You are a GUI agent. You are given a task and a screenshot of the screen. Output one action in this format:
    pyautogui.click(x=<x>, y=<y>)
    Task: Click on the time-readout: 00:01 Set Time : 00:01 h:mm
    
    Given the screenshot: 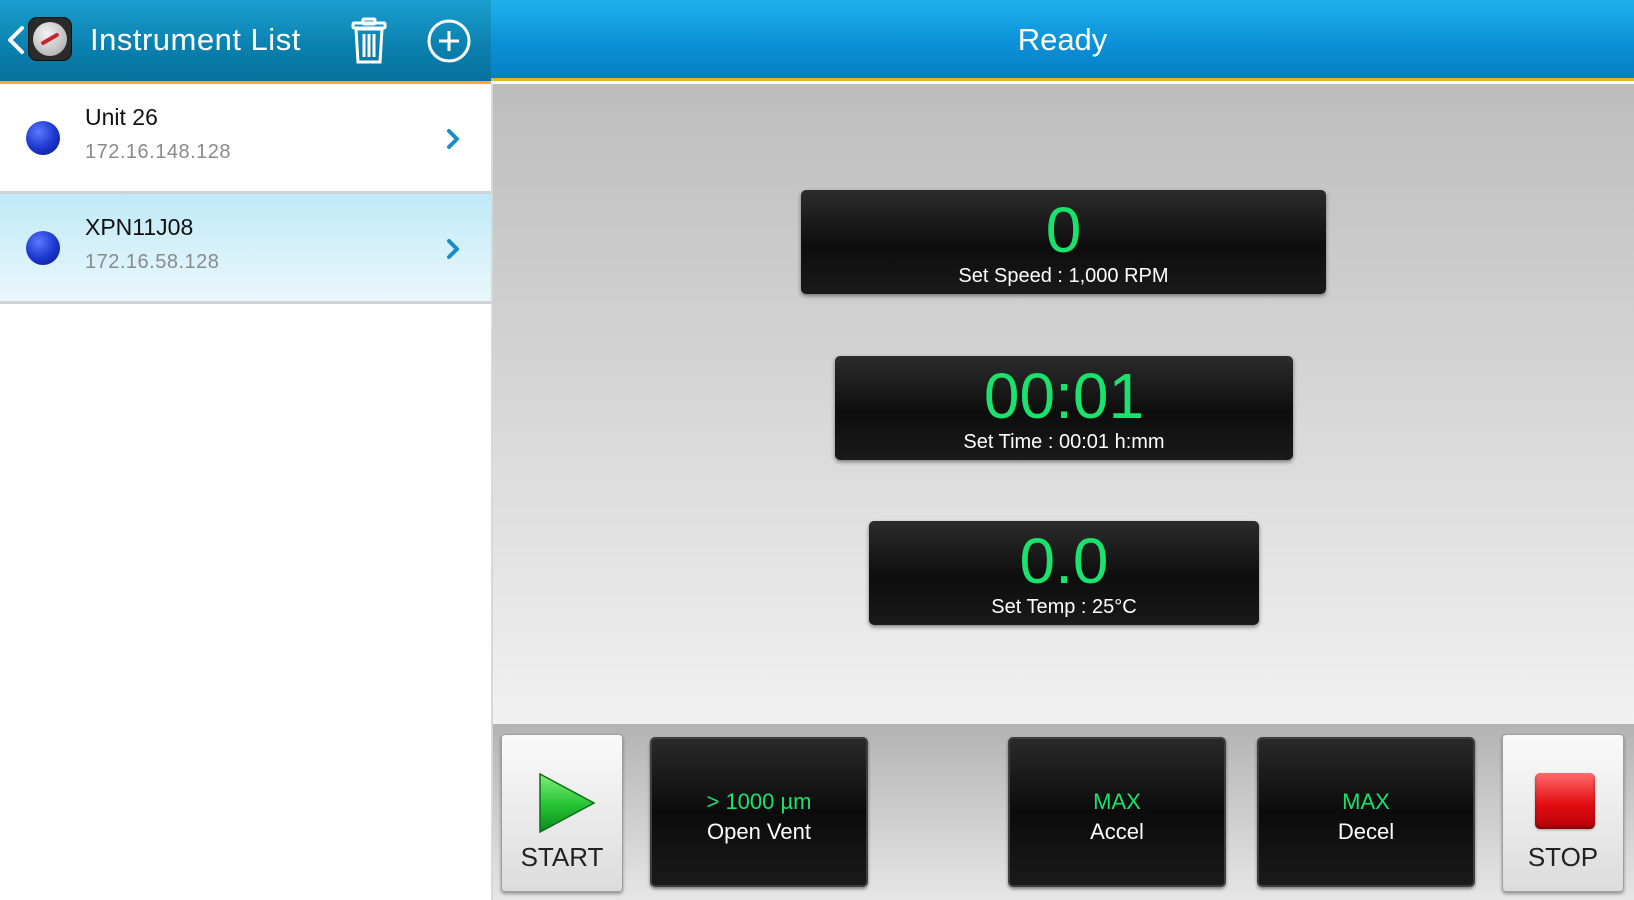 What is the action you would take?
    pyautogui.click(x=1064, y=408)
    